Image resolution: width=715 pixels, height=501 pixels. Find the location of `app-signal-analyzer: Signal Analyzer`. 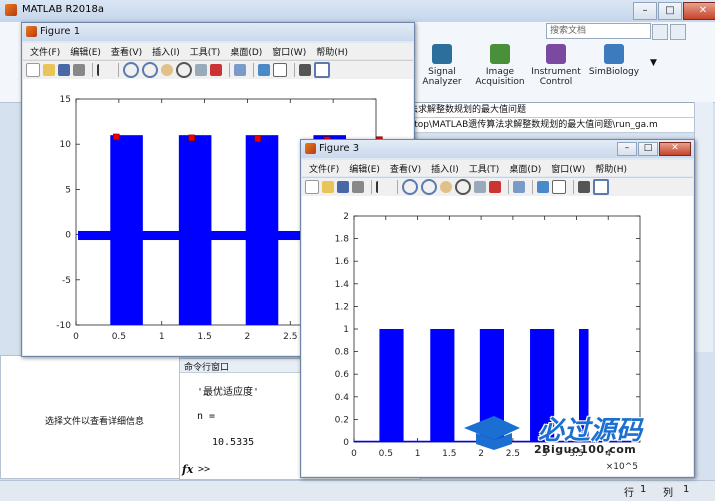

app-signal-analyzer: Signal Analyzer is located at coordinates (442, 65).